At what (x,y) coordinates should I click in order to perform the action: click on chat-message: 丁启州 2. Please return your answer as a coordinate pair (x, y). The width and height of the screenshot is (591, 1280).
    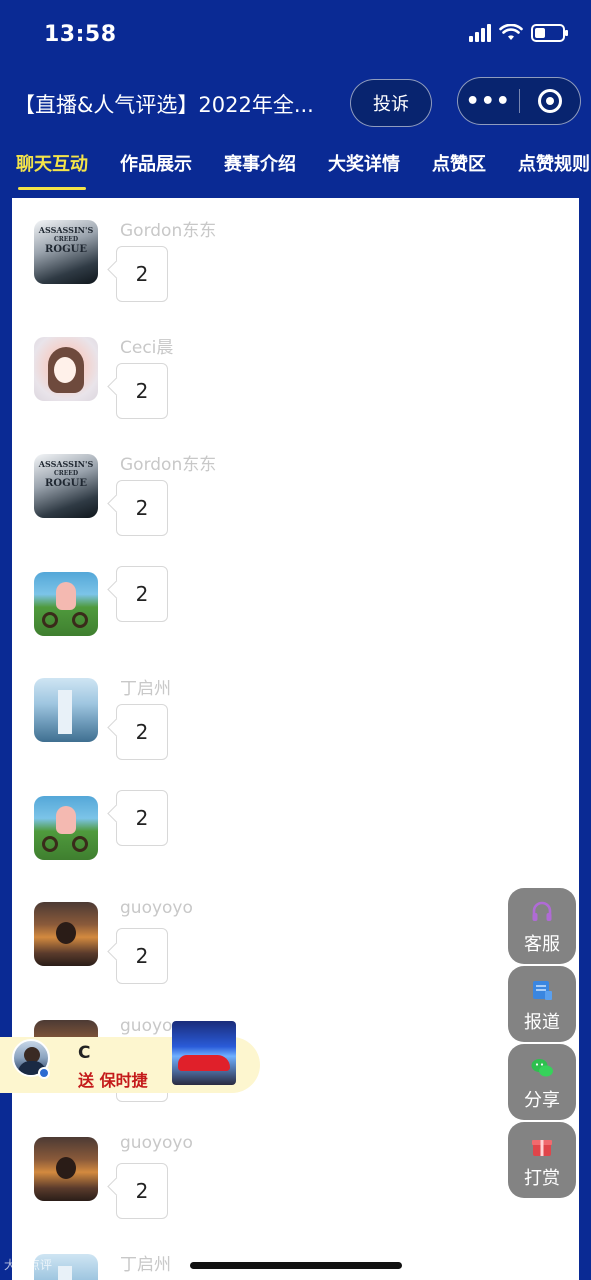
    Looking at the image, I should click on (295, 711).